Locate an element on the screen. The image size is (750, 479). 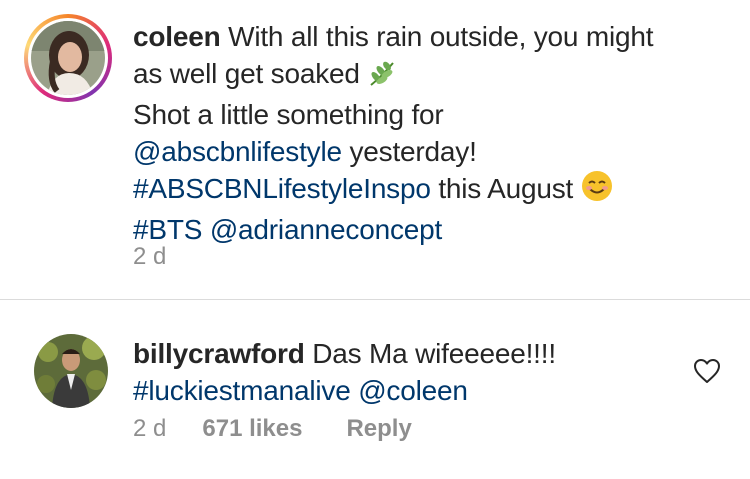
caption-line5-suffix: this August is located at coordinates (505, 188).